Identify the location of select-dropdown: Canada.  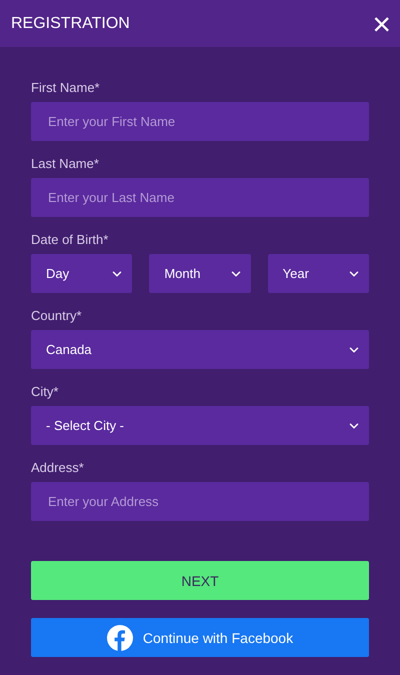
(200, 349).